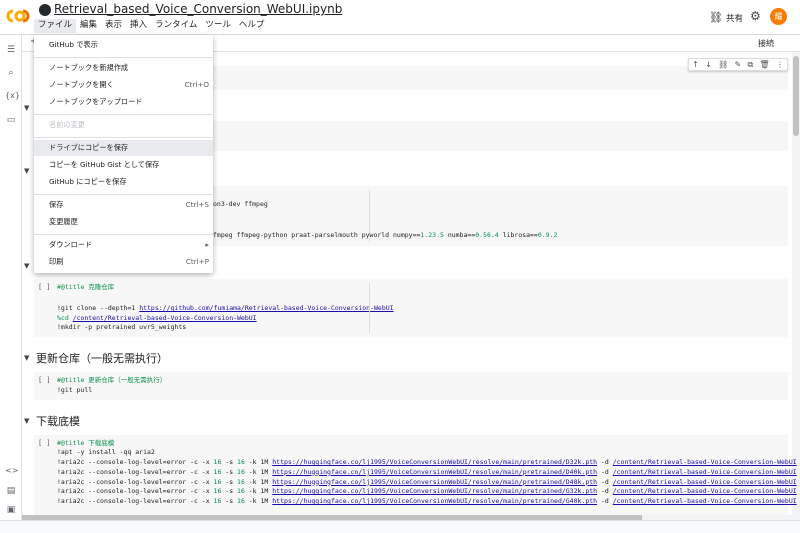 Image resolution: width=800 pixels, height=533 pixels. Describe the element at coordinates (11, 491) in the screenshot. I see `command-palette-icon: ▤` at that location.